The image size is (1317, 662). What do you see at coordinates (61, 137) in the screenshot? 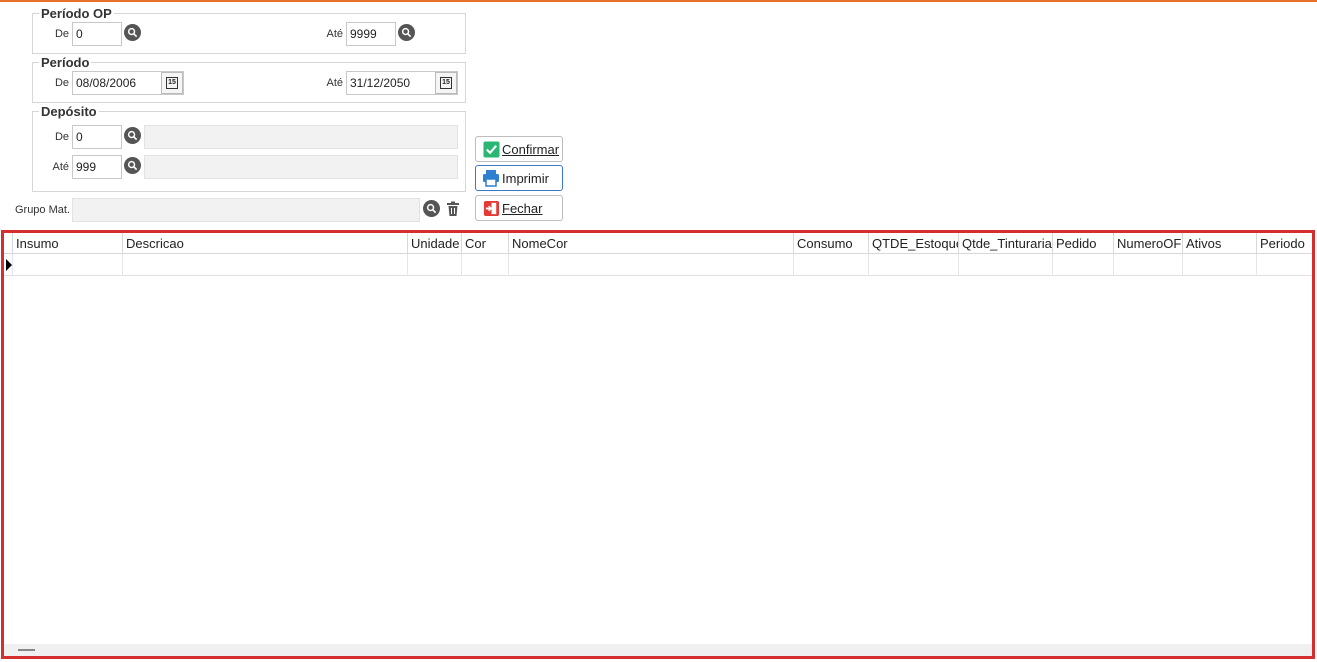
I see `deposito-de-label: De` at bounding box center [61, 137].